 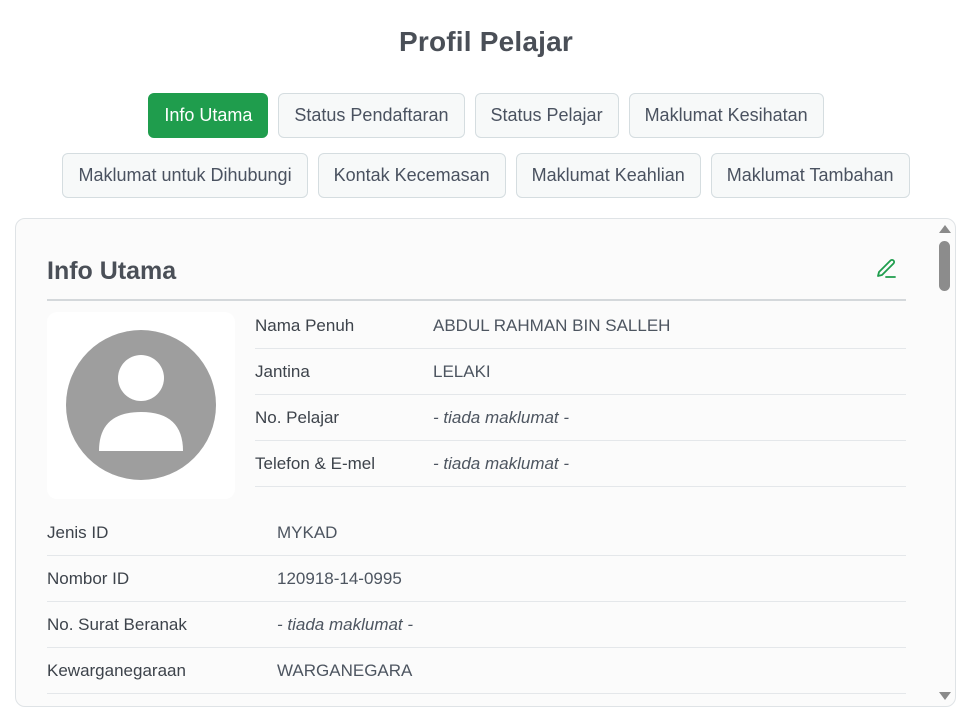 I want to click on field-row: No. Surat Beranak - tiada maklumat -, so click(x=476, y=625).